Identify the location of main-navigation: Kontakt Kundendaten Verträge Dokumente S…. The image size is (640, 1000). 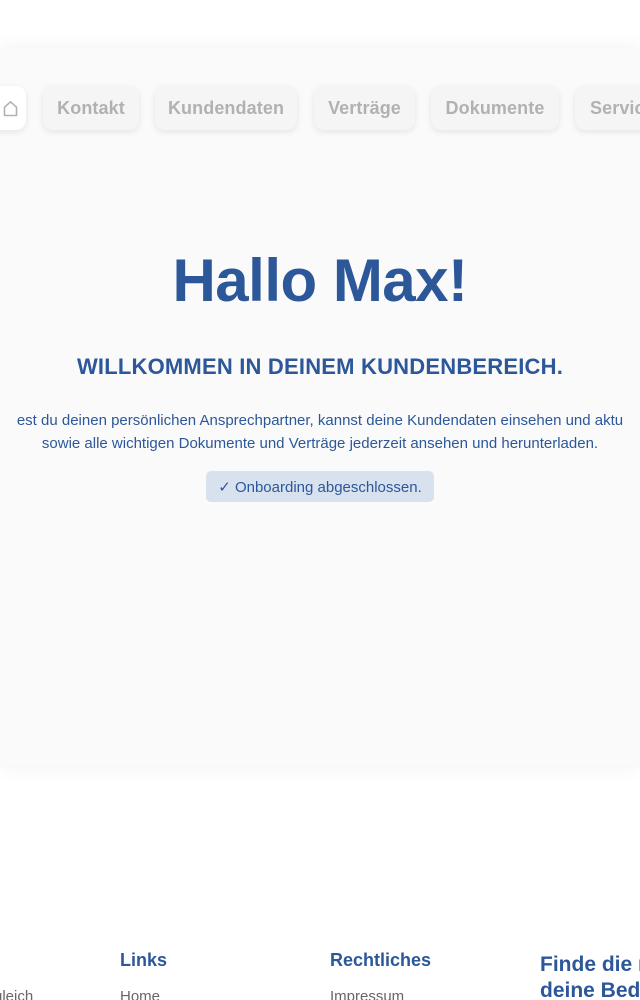
(320, 113).